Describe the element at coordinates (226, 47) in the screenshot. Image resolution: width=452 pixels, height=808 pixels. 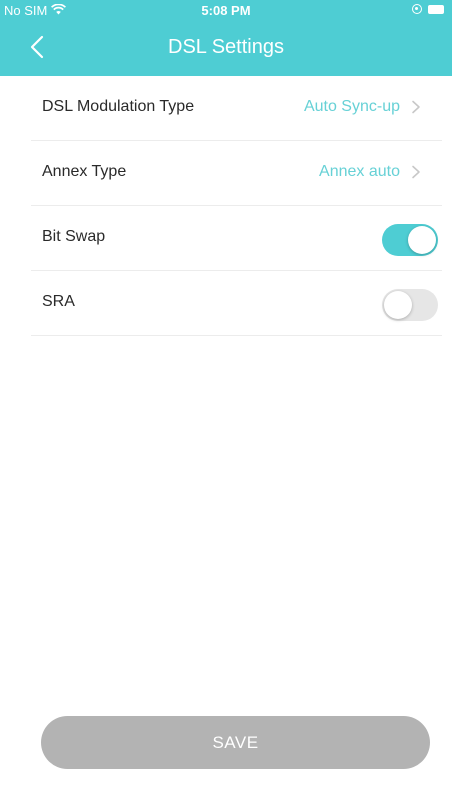
I see `page-title: DSL Settings` at that location.